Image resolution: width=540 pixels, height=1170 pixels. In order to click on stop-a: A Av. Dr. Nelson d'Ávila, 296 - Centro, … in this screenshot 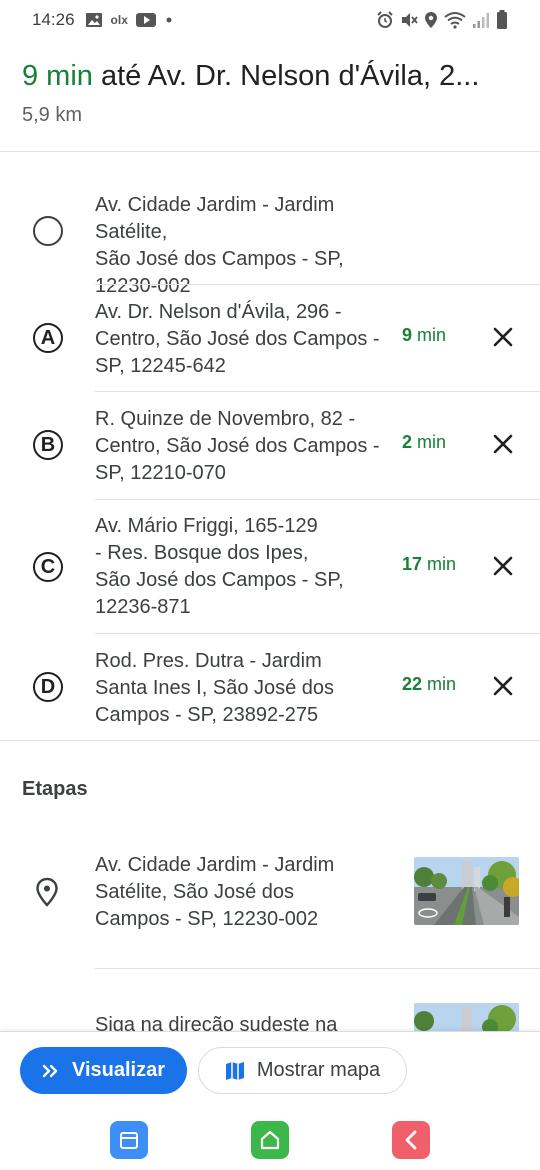, I will do `click(270, 338)`.